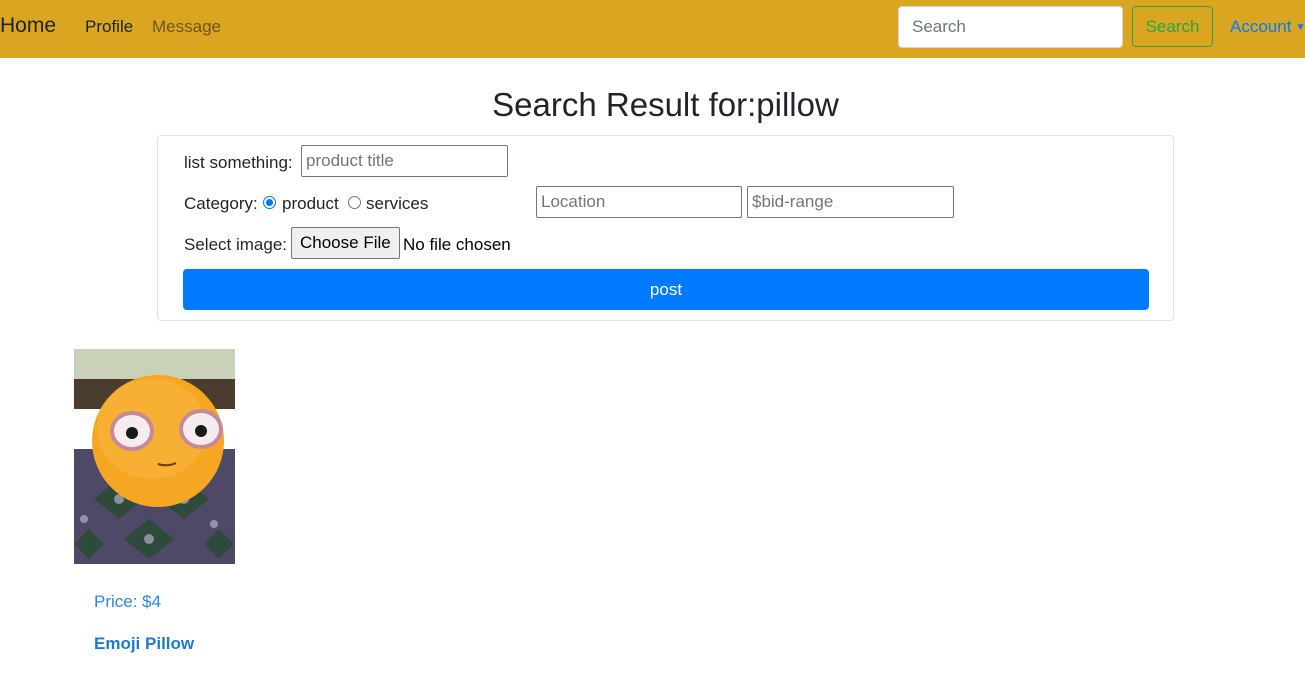  Describe the element at coordinates (652, 29) in the screenshot. I see `top-navbar: Home Profile Message Search Account▼` at that location.